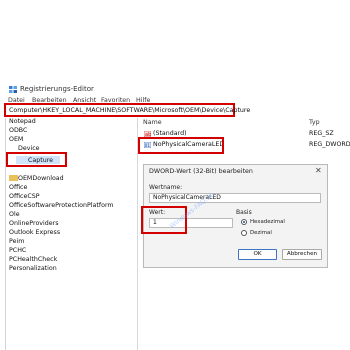 Image resolution: width=350 pixels, height=350 pixels. What do you see at coordinates (14, 214) in the screenshot?
I see `tree-item-ole: Ole` at bounding box center [14, 214].